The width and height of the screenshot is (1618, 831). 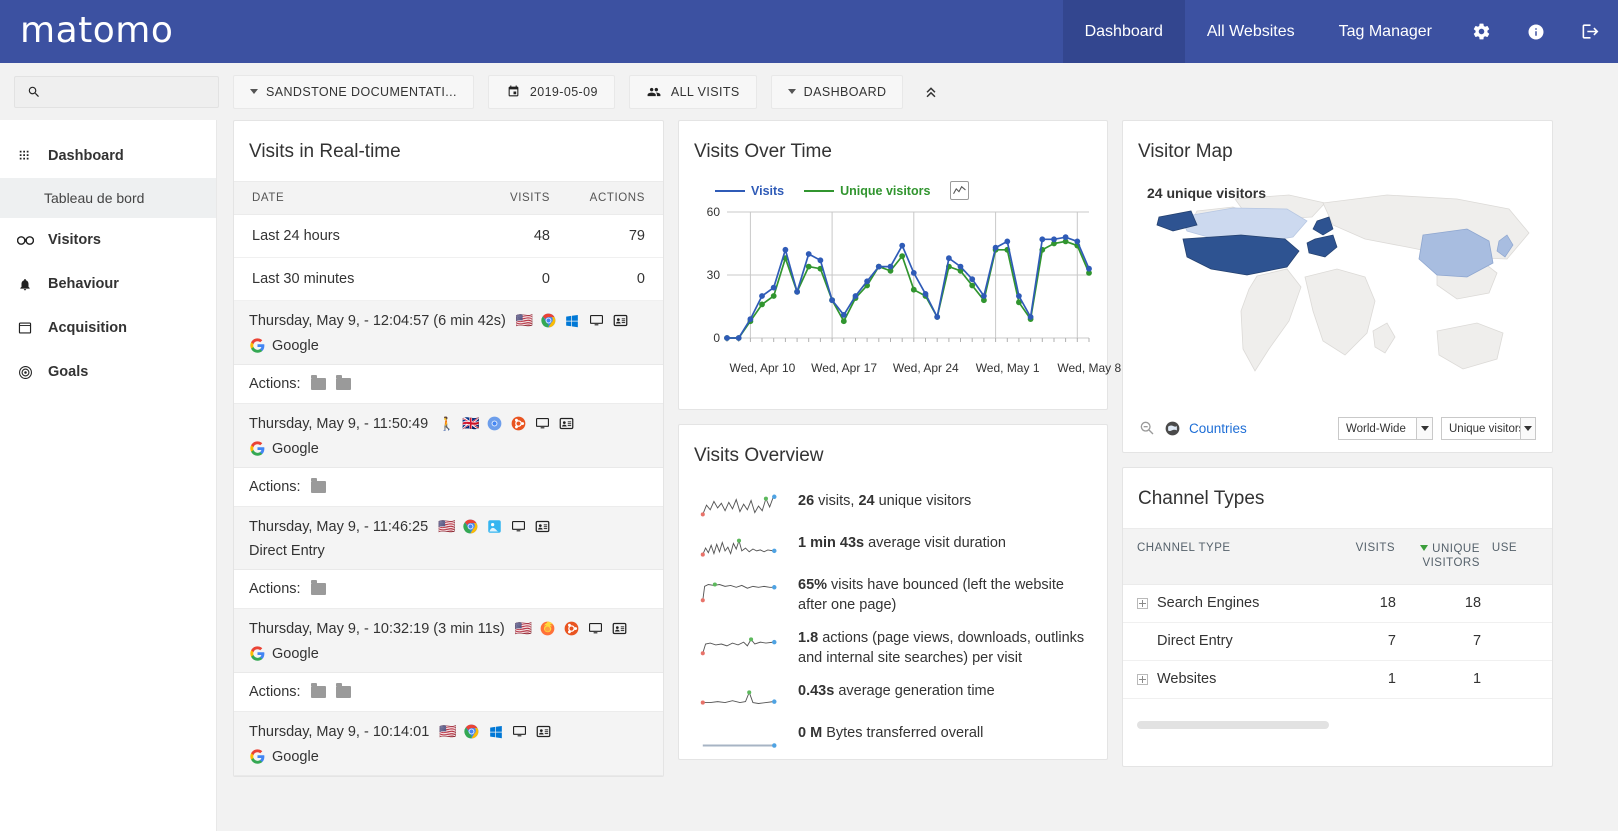 I want to click on visit-timestamp: Thursday, May 9, - 11:46:25, so click(x=339, y=526).